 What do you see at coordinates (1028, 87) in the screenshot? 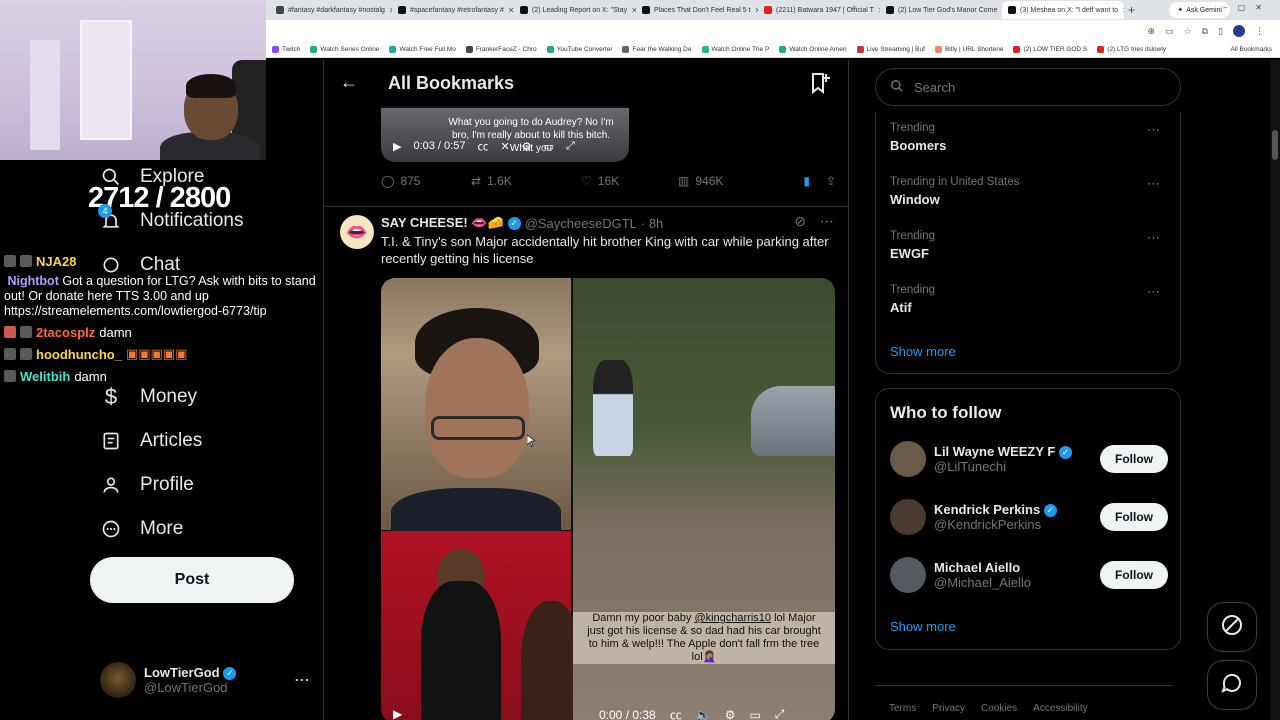
I see `search-input: Search` at bounding box center [1028, 87].